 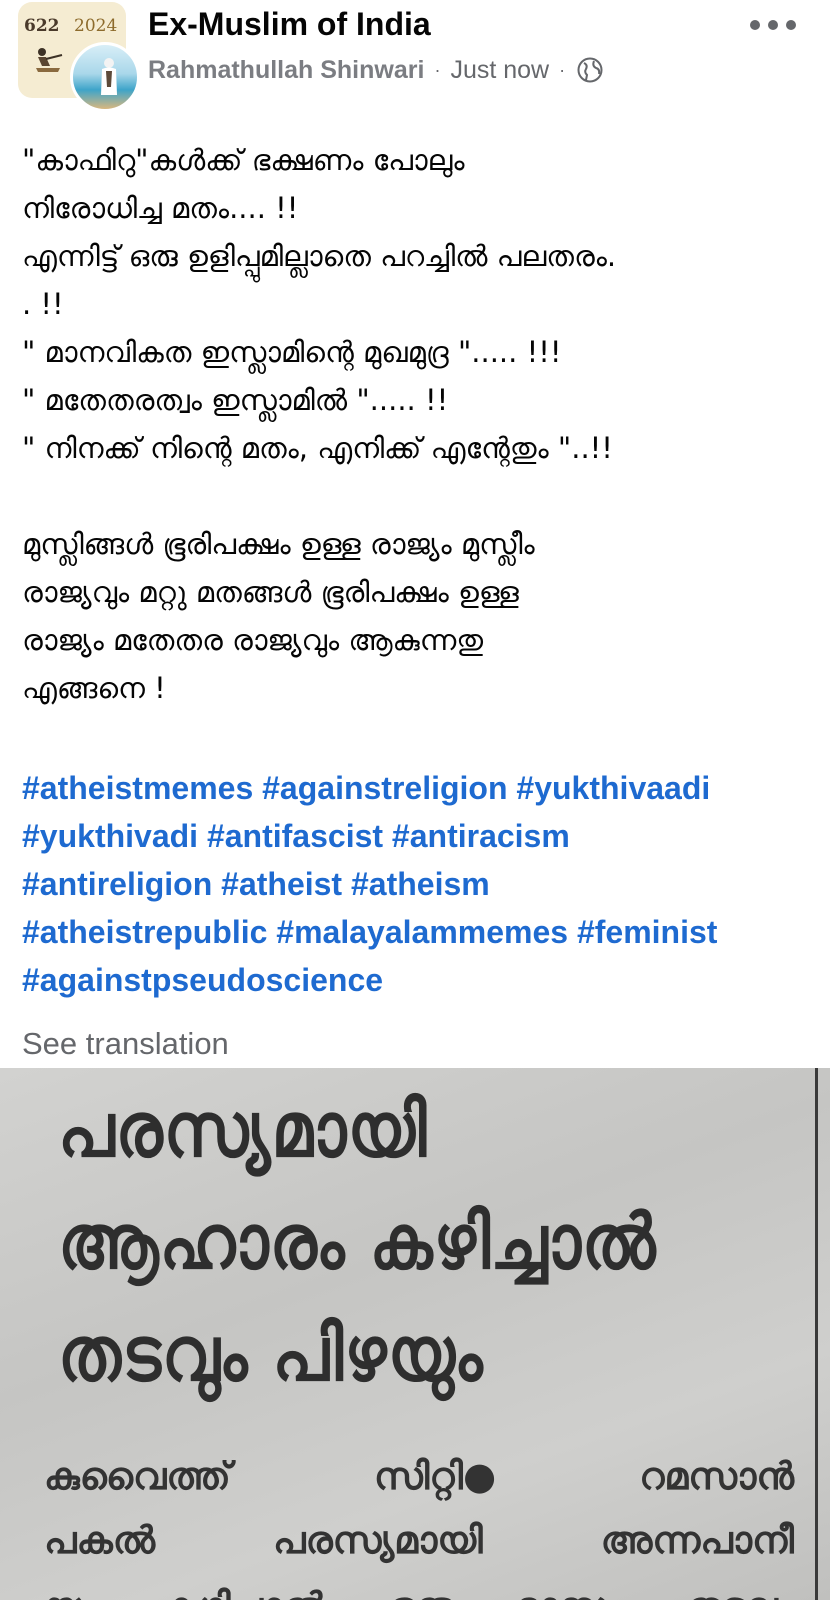 I want to click on post-line: . !!, so click(x=43, y=304).